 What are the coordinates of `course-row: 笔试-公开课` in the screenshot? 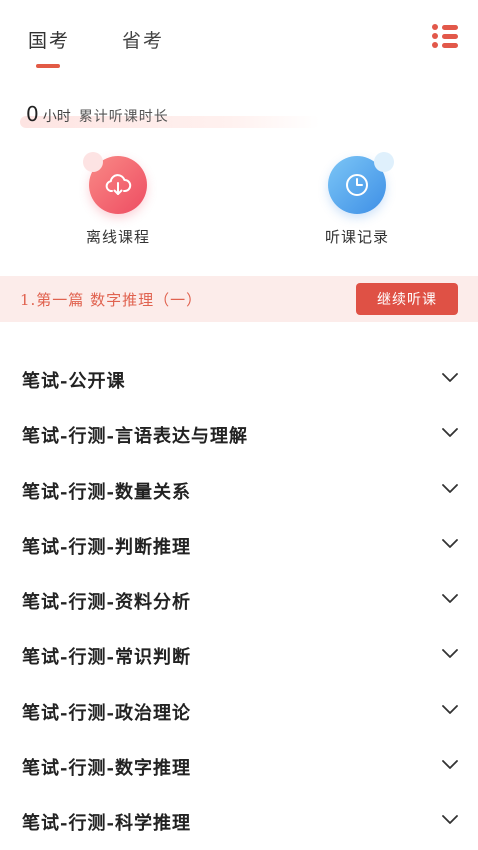 It's located at (239, 378).